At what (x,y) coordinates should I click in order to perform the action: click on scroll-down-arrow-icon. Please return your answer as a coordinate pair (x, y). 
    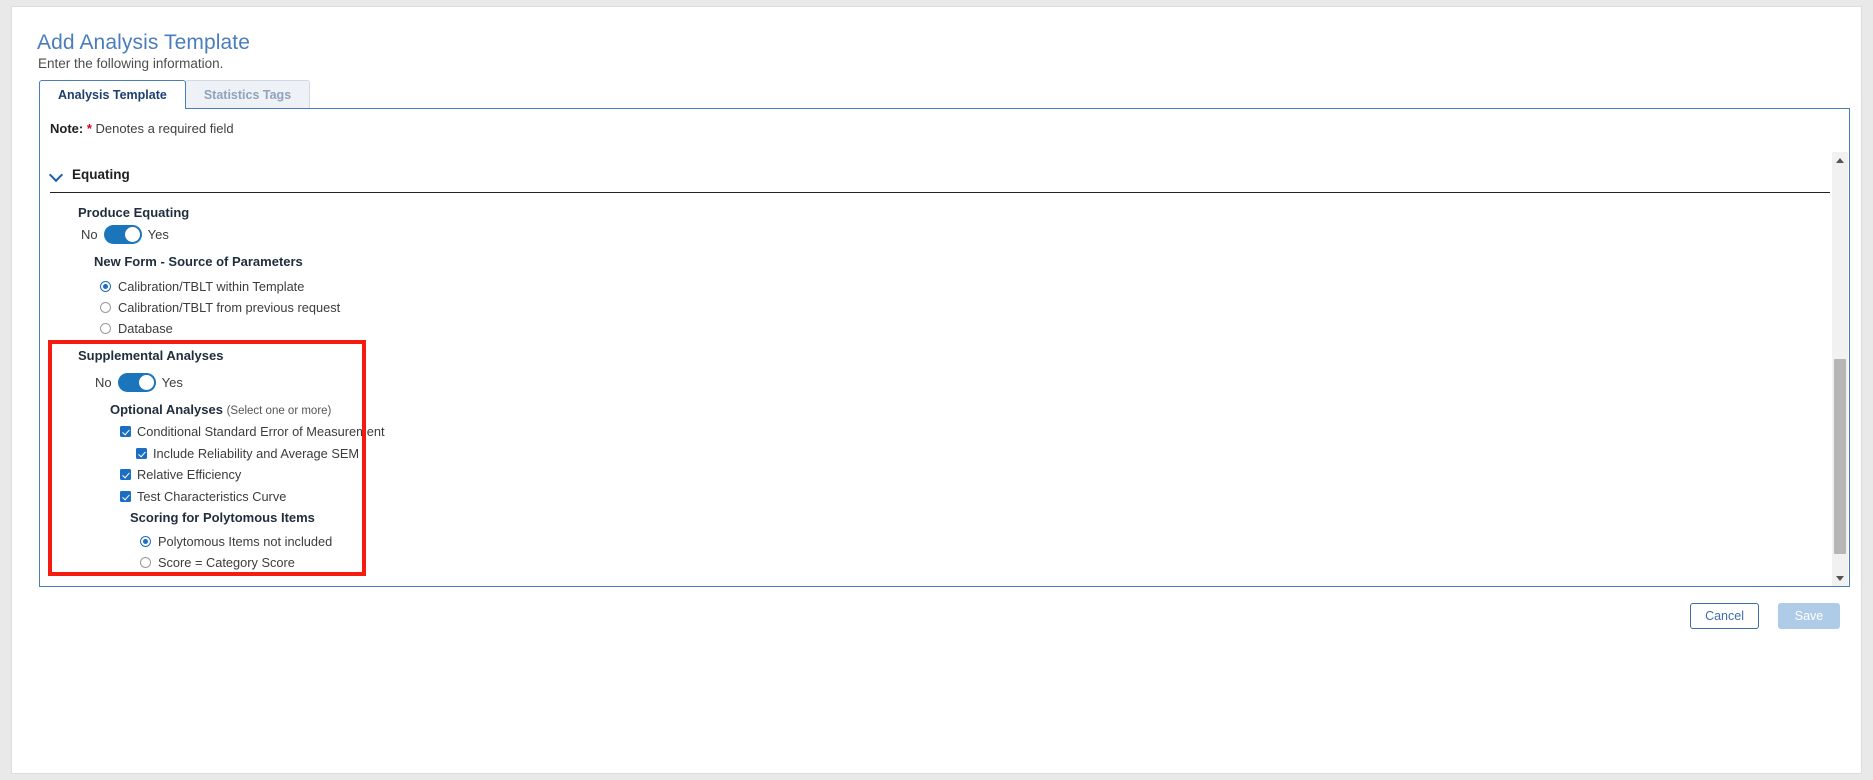
    Looking at the image, I should click on (1840, 578).